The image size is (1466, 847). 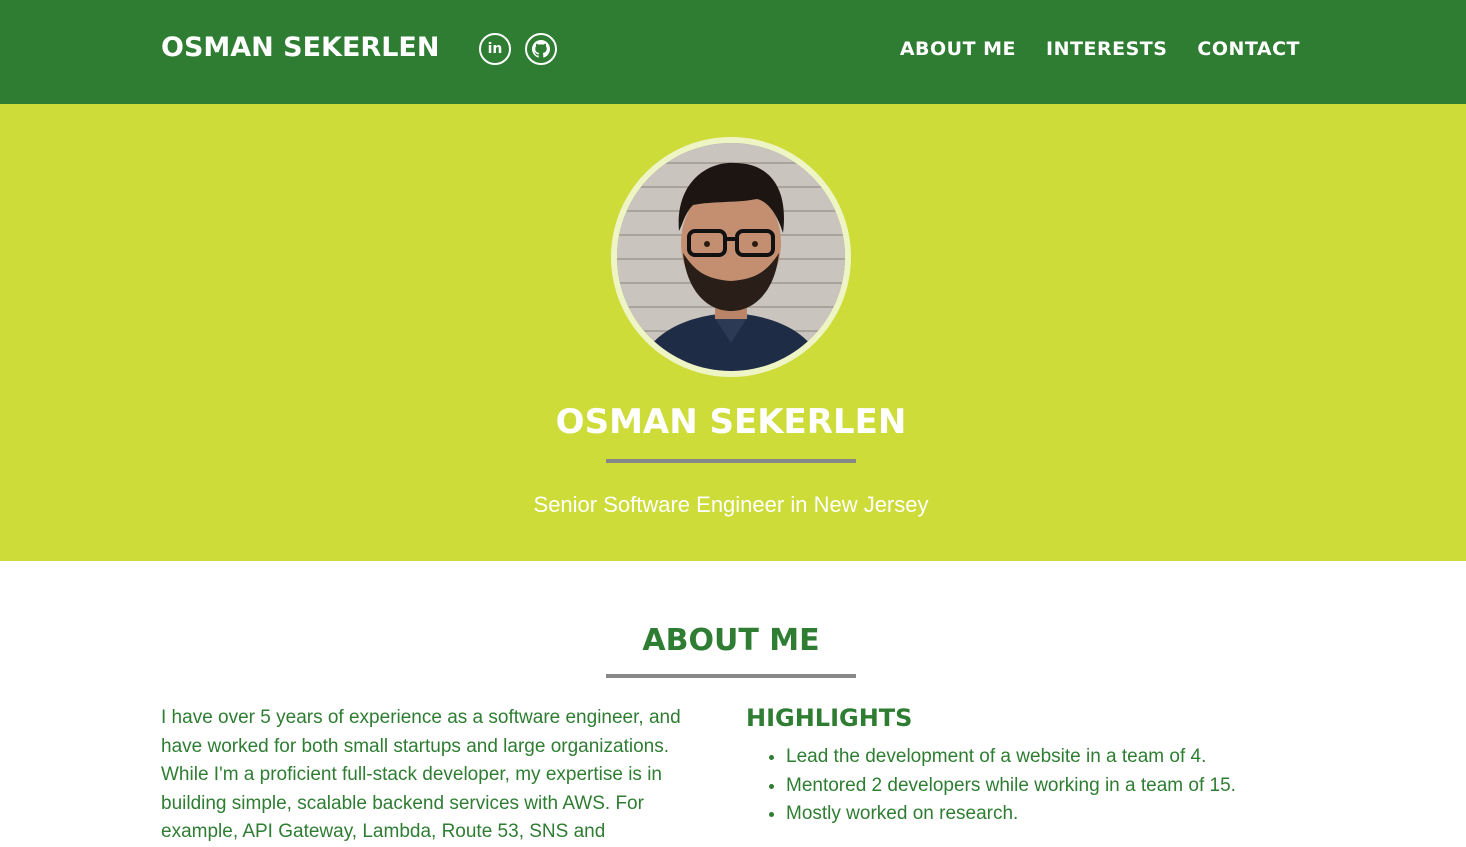 I want to click on hero-subtitle: Senior Software Engineer in New Jersey, so click(x=731, y=504).